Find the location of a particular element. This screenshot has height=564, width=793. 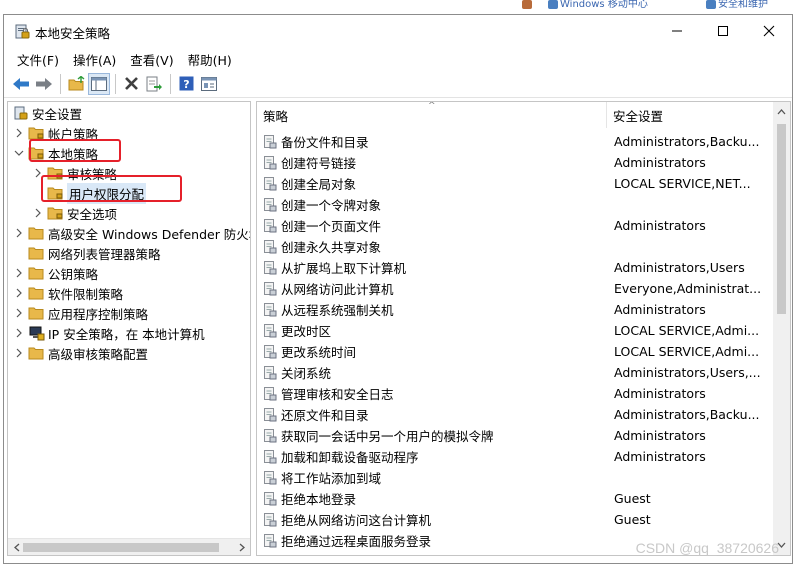

delete-button is located at coordinates (131, 84).